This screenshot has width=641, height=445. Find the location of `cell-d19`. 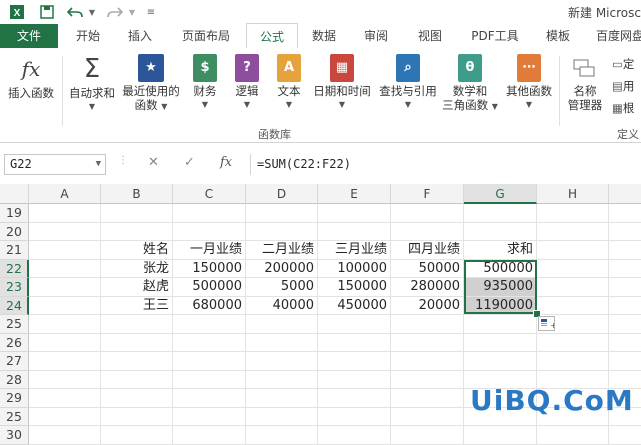

cell-d19 is located at coordinates (282, 213).